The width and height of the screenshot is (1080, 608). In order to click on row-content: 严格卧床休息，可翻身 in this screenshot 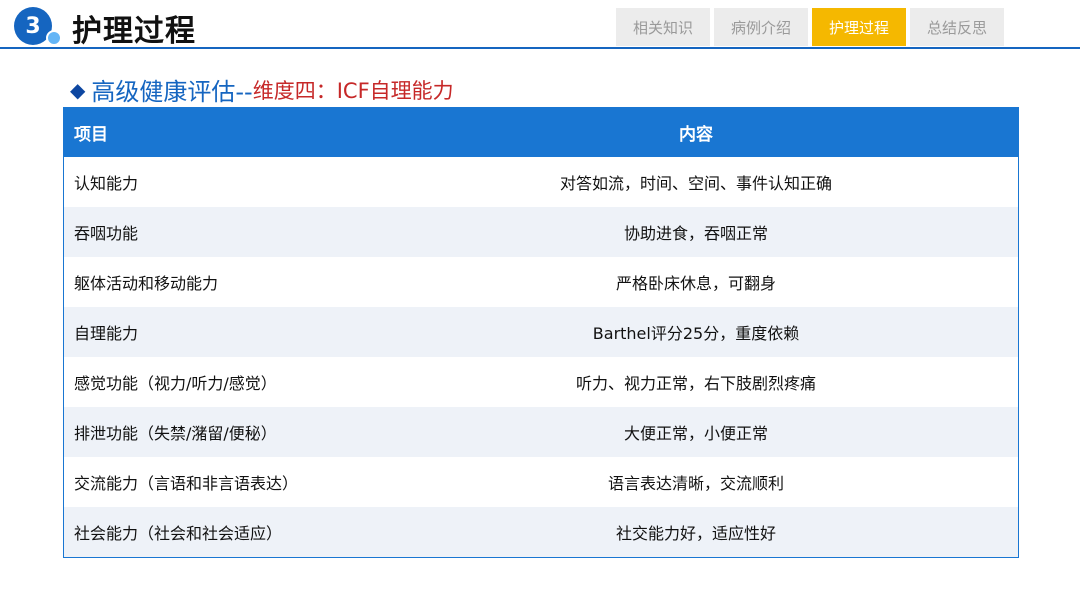, I will do `click(695, 283)`.